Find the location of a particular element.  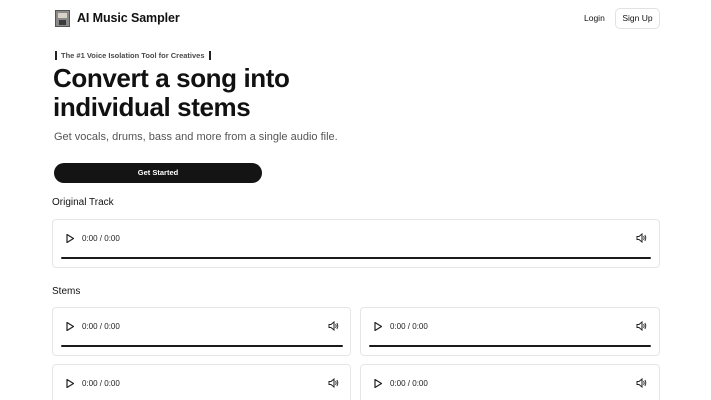

original-audio-player: 0:00 / 0:00 is located at coordinates (356, 243).